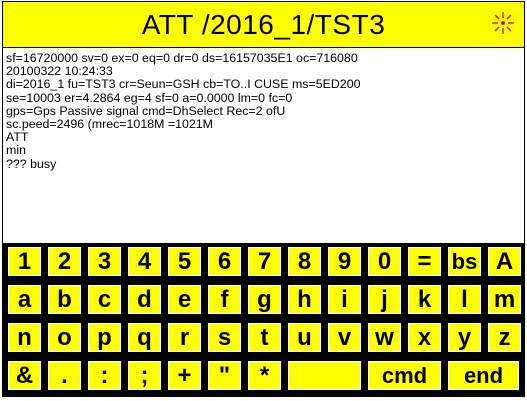  I want to click on key-g: g, so click(264, 299).